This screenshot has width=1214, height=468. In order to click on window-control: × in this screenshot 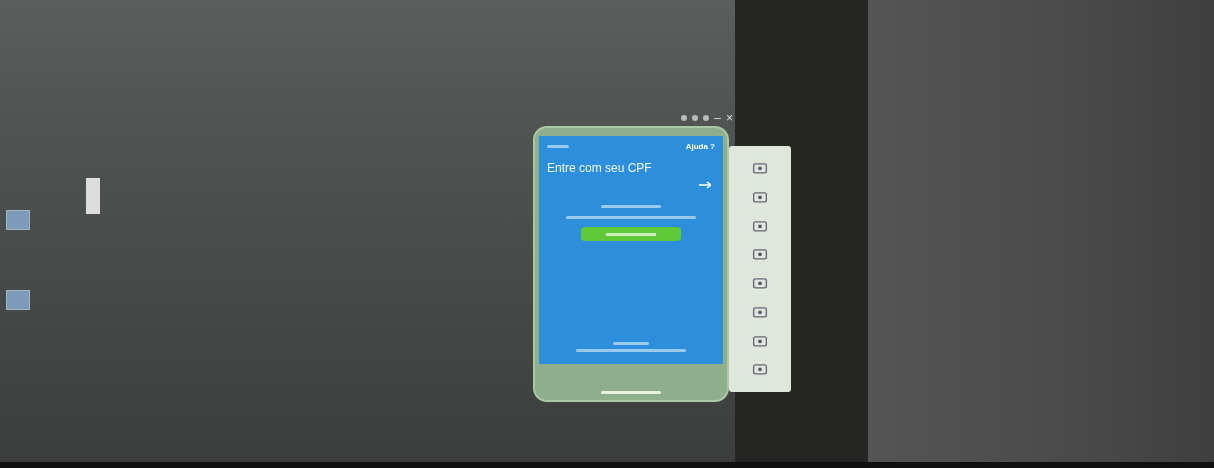, I will do `click(729, 118)`.